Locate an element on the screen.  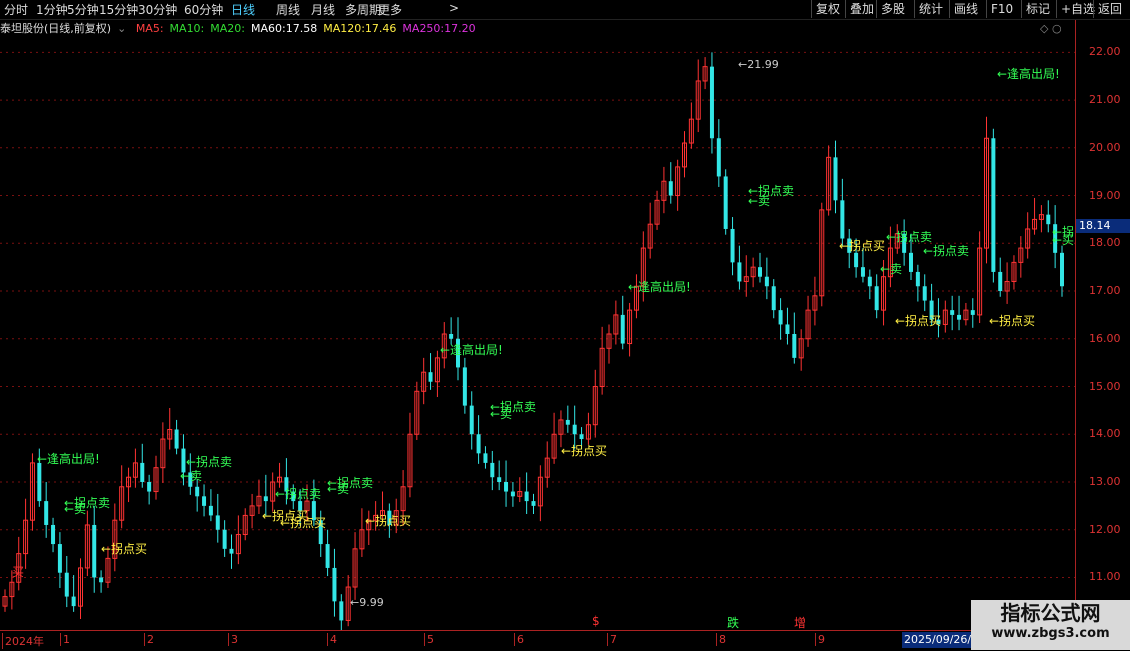
y-tick-label: 19.00 is located at coordinates (1105, 195).